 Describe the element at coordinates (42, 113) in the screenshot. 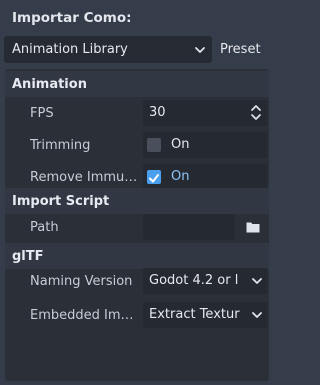

I see `fps-label: FPS` at that location.